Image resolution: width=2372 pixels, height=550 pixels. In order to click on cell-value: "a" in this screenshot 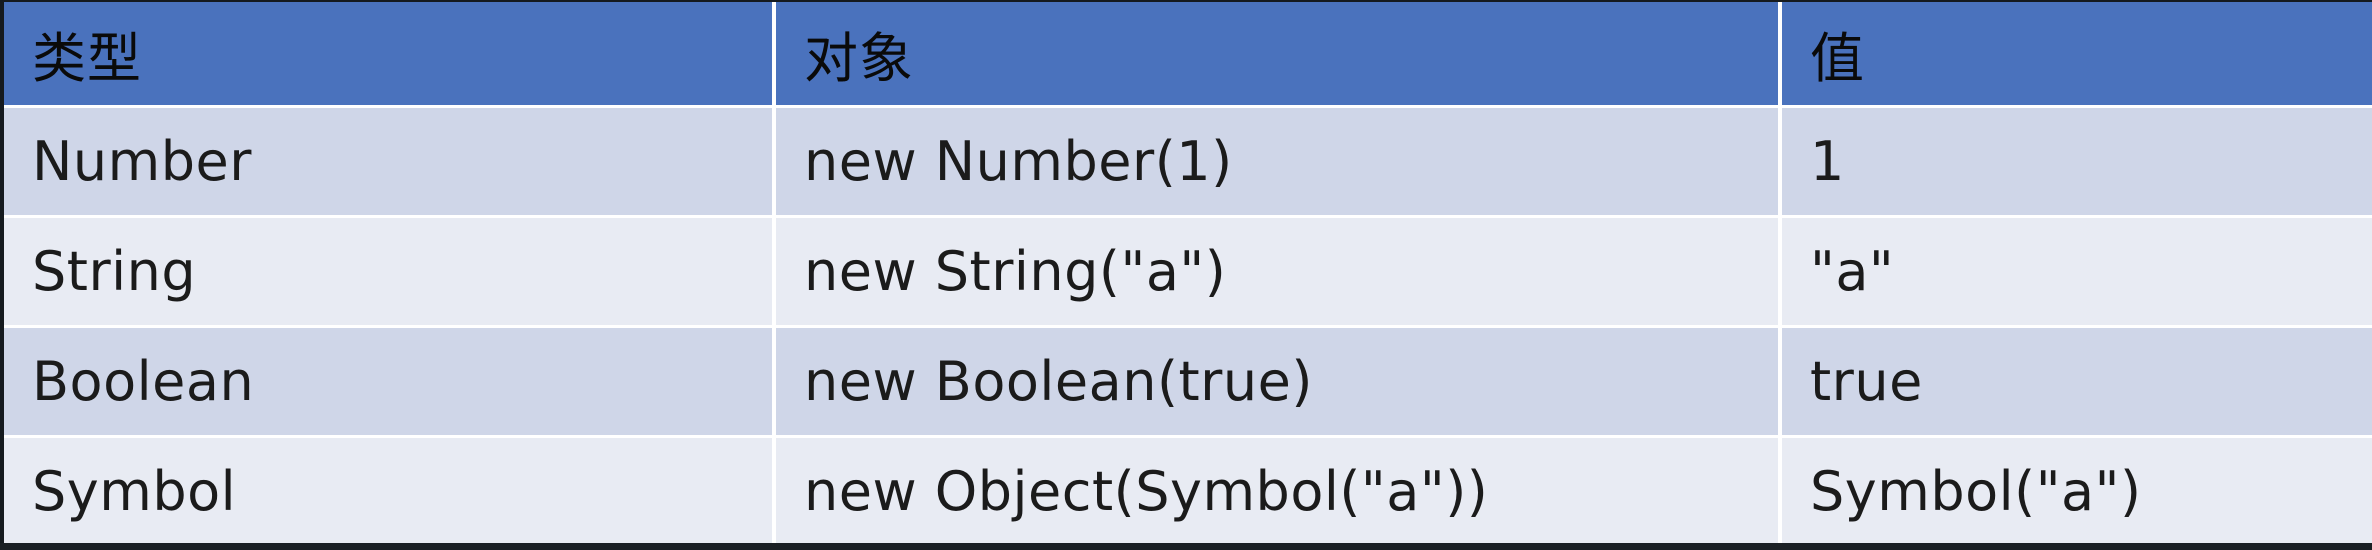, I will do `click(2076, 272)`.